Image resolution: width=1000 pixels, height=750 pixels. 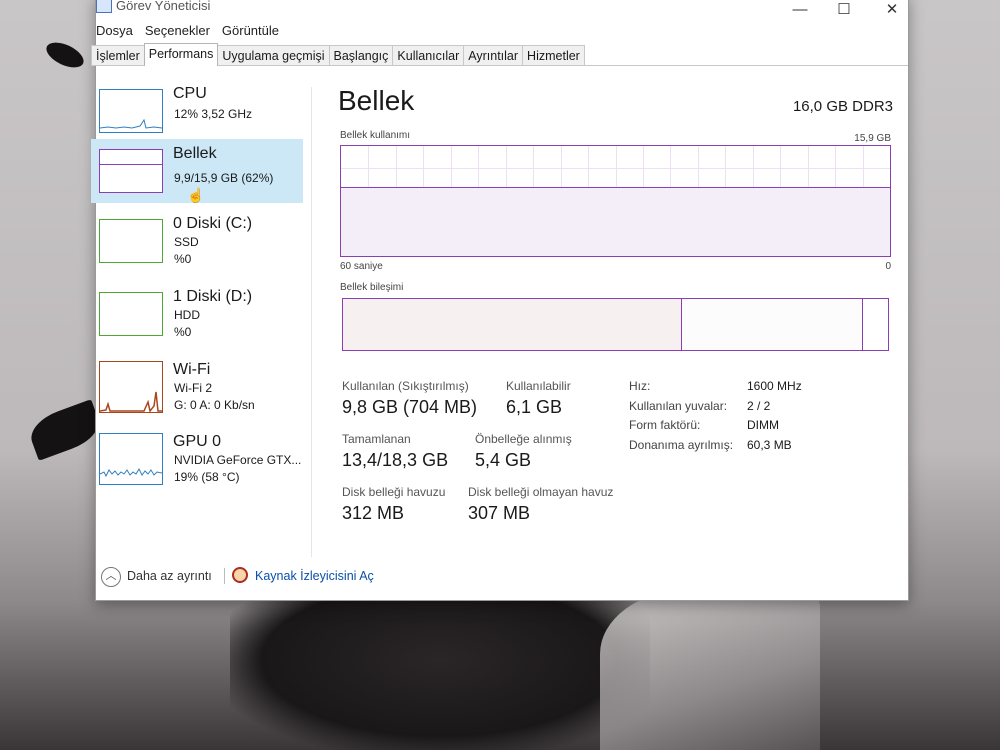 What do you see at coordinates (361, 55) in the screenshot?
I see `tab-startup: Başlangıç` at bounding box center [361, 55].